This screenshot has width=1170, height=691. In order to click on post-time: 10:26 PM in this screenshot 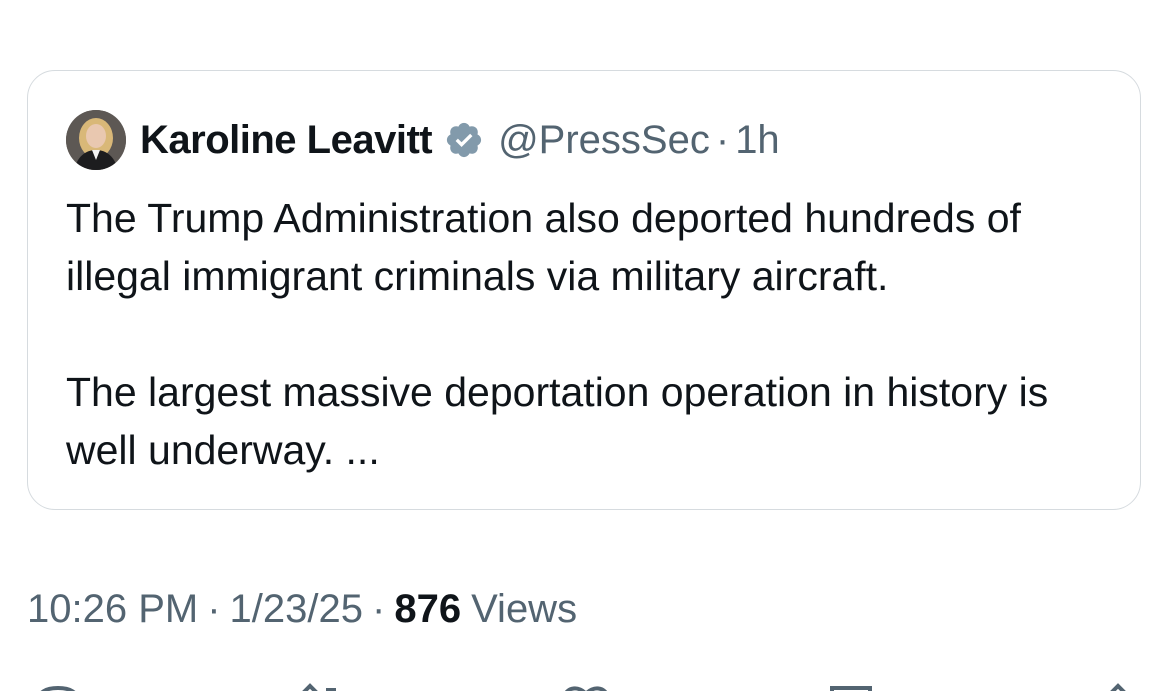, I will do `click(112, 609)`.